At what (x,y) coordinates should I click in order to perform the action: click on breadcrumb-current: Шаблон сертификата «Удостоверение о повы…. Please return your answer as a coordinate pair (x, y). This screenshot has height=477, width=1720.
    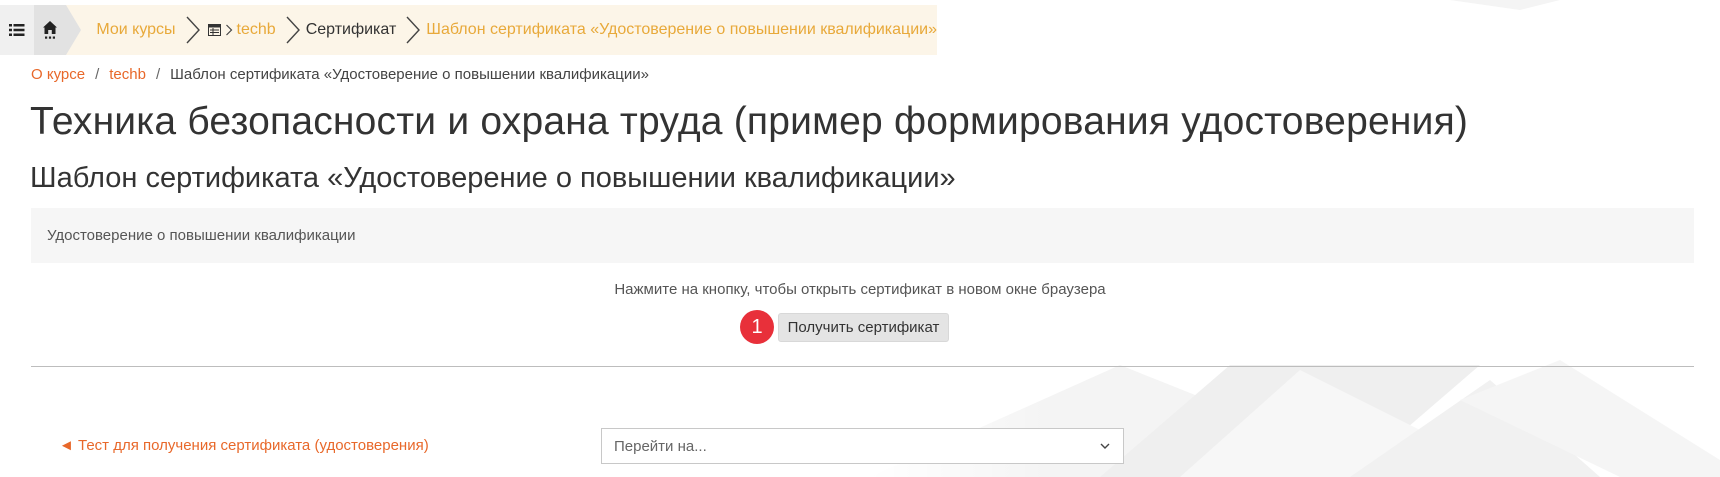
    Looking at the image, I should click on (409, 74).